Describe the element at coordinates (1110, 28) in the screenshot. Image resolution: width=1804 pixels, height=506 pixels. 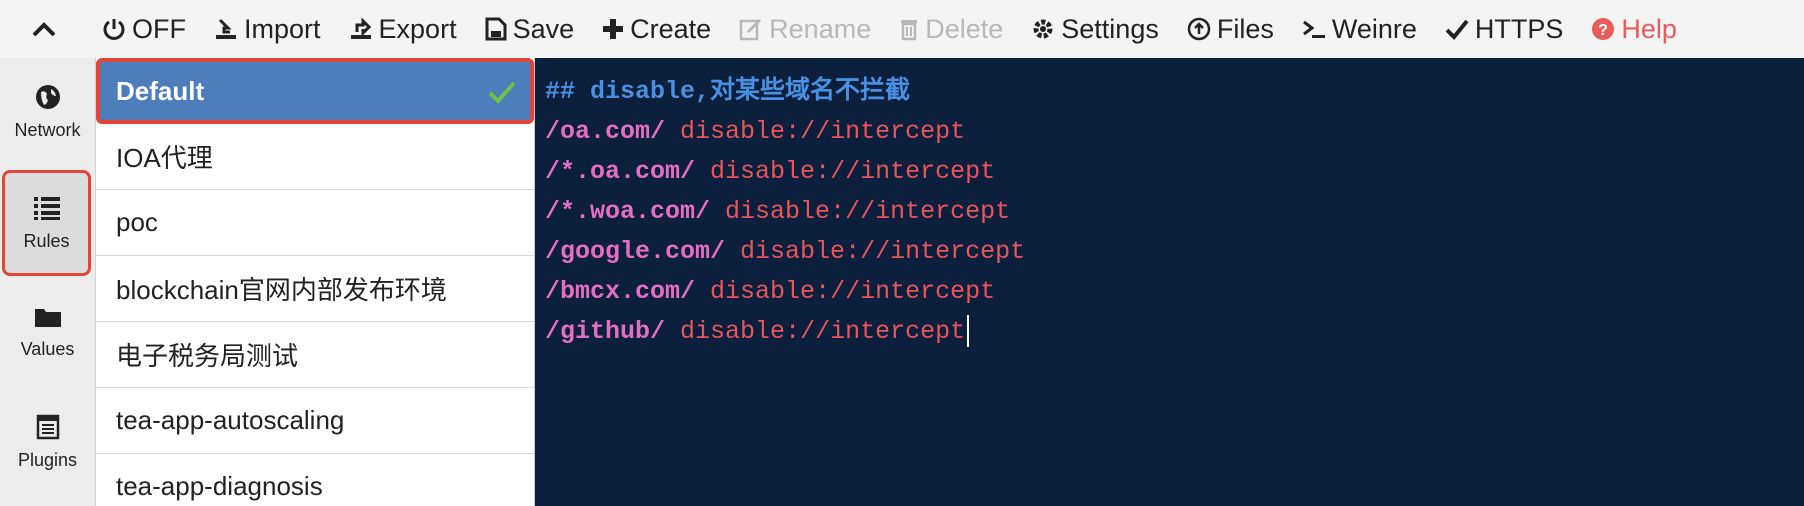
I see `settings-label: Settings` at that location.